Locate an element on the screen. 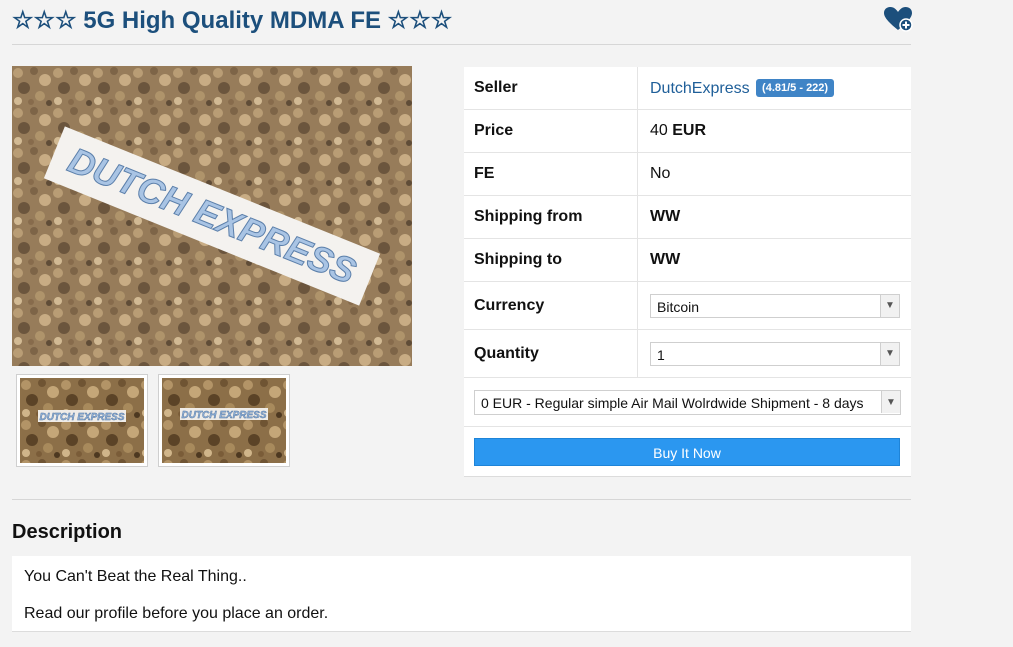 This screenshot has width=1013, height=647. thumbnail-1-watermark: DUTCH EXPRESS is located at coordinates (81, 417).